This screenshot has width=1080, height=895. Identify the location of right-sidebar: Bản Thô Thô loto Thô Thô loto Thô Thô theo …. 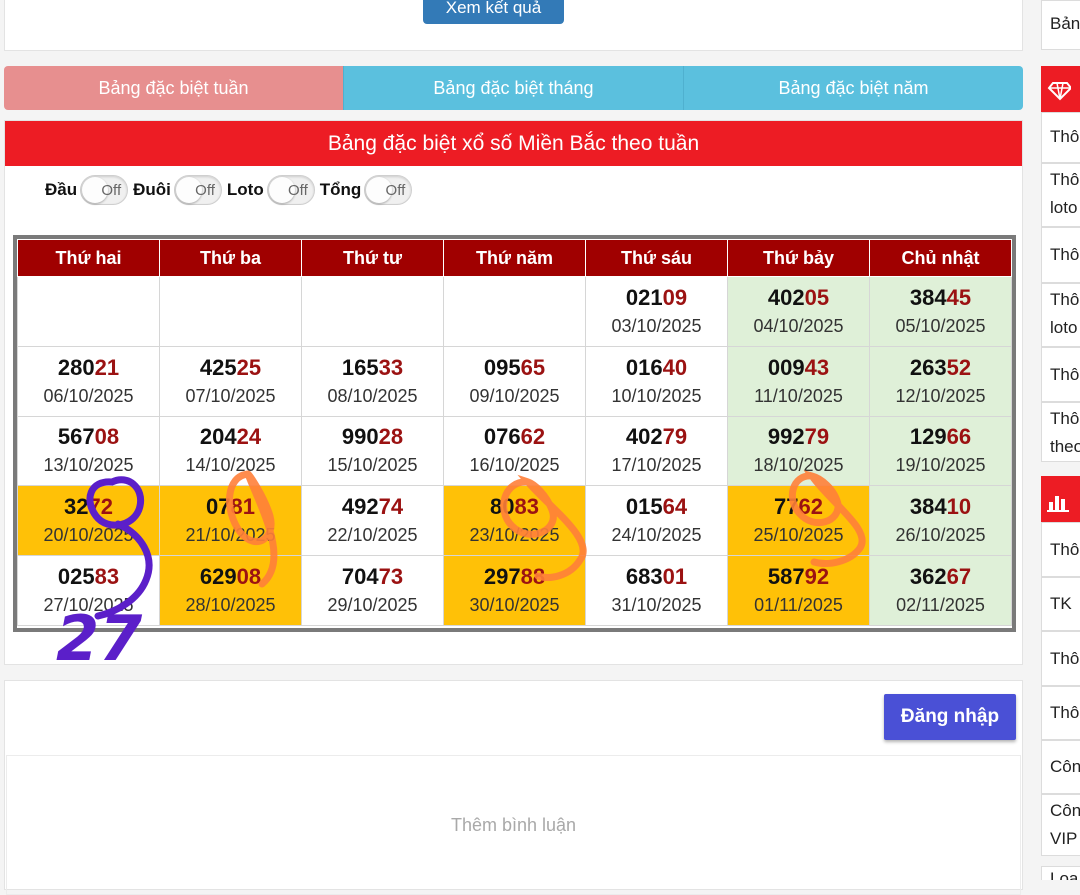
(1060, 440).